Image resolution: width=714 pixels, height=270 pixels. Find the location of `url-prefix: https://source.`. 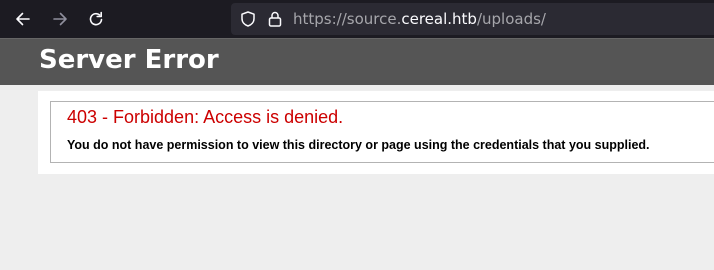

url-prefix: https://source. is located at coordinates (347, 19).